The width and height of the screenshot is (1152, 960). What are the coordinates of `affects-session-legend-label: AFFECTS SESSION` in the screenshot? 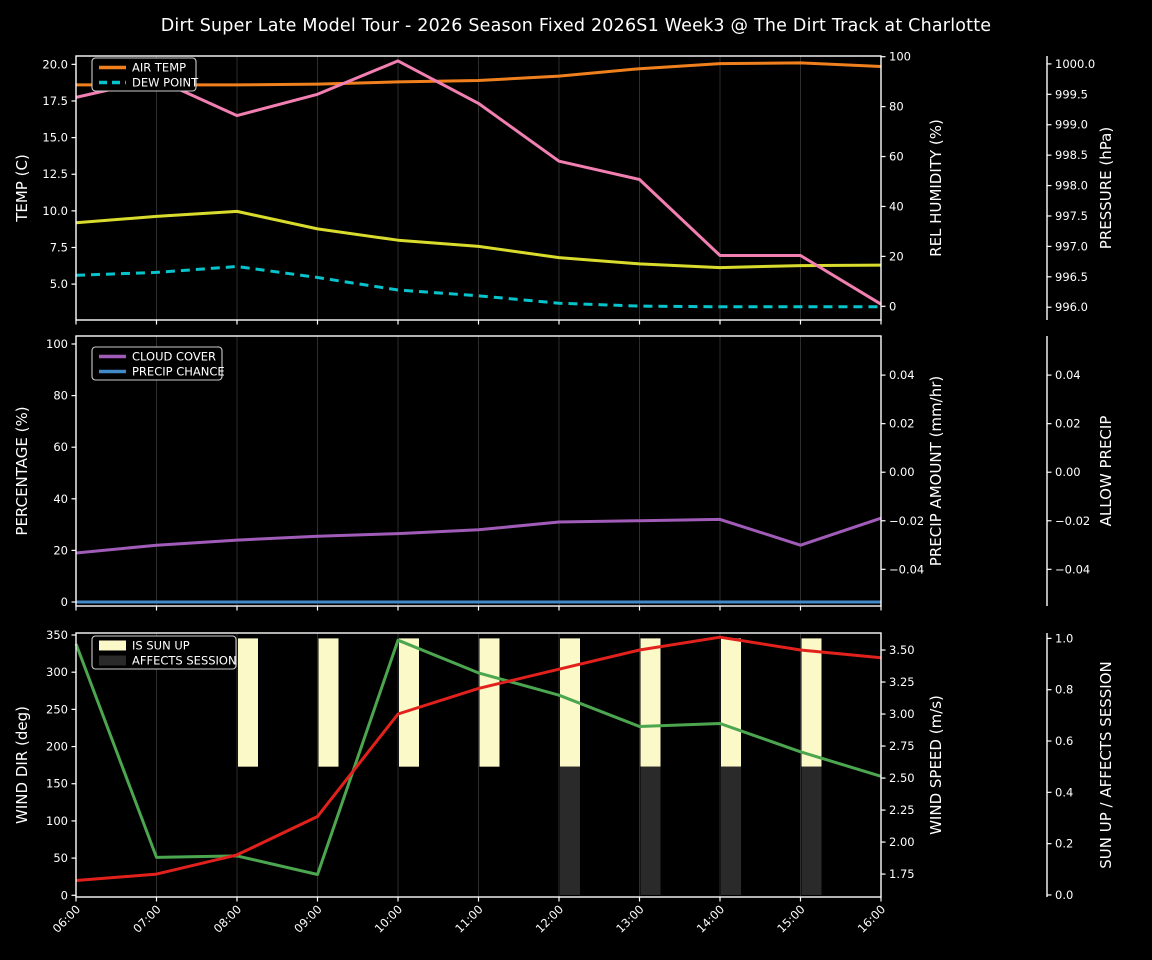 It's located at (184, 661).